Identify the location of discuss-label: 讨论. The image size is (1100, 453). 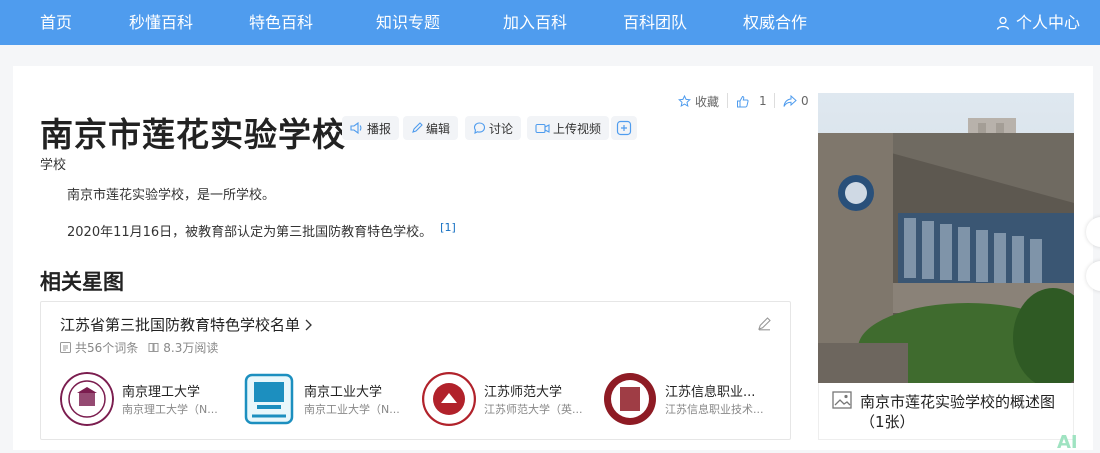
(501, 128).